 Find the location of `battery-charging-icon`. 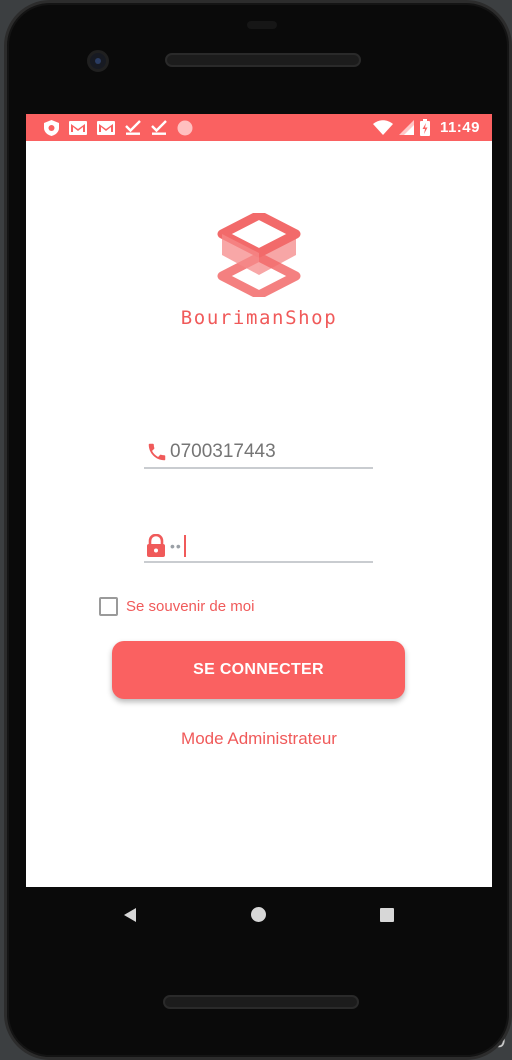

battery-charging-icon is located at coordinates (424, 127).